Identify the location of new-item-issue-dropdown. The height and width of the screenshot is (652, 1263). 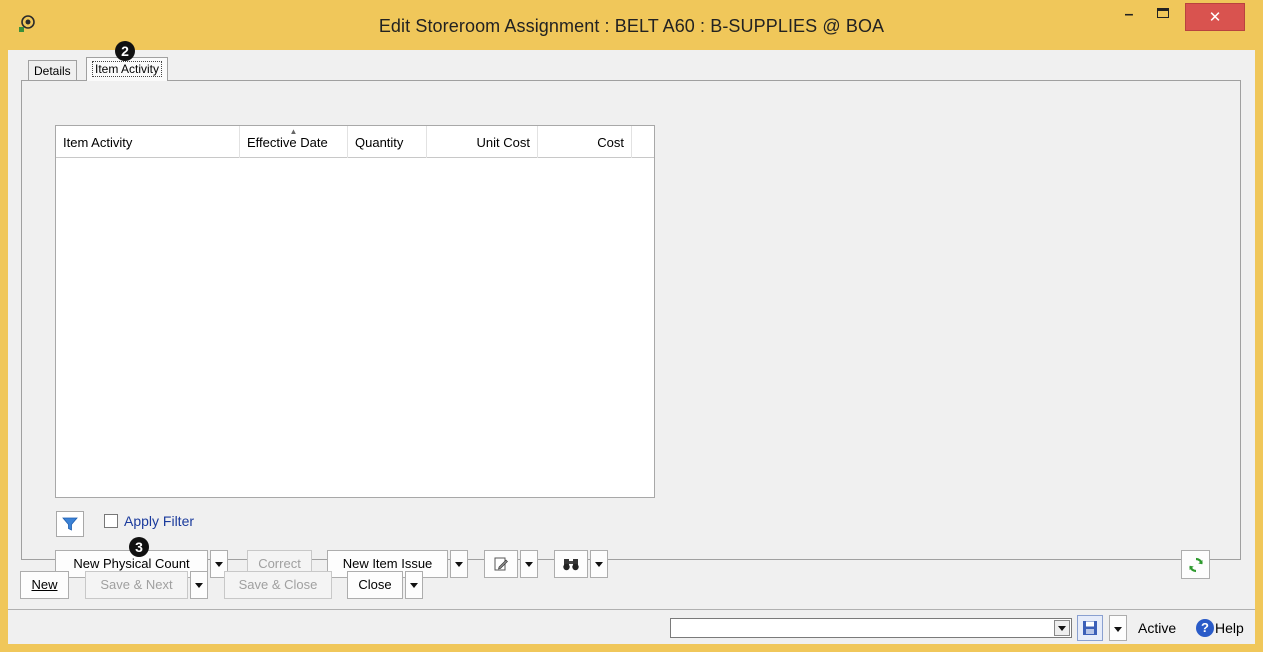
(459, 564).